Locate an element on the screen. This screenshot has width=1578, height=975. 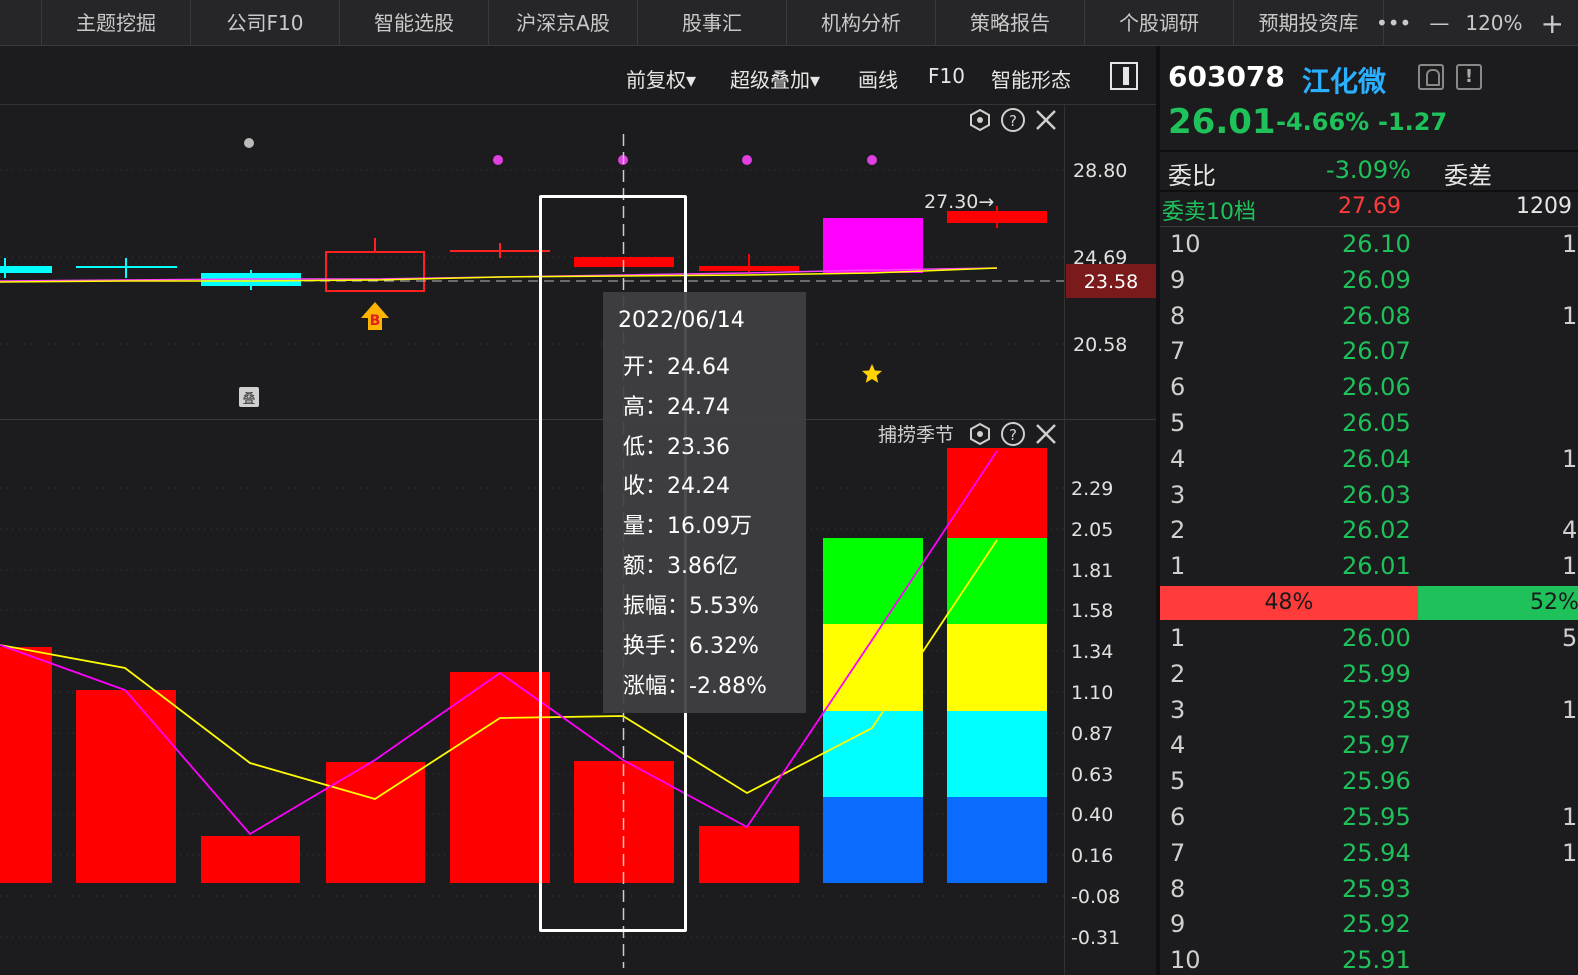
nav-tab-institution: 机构分析 is located at coordinates (861, 23).